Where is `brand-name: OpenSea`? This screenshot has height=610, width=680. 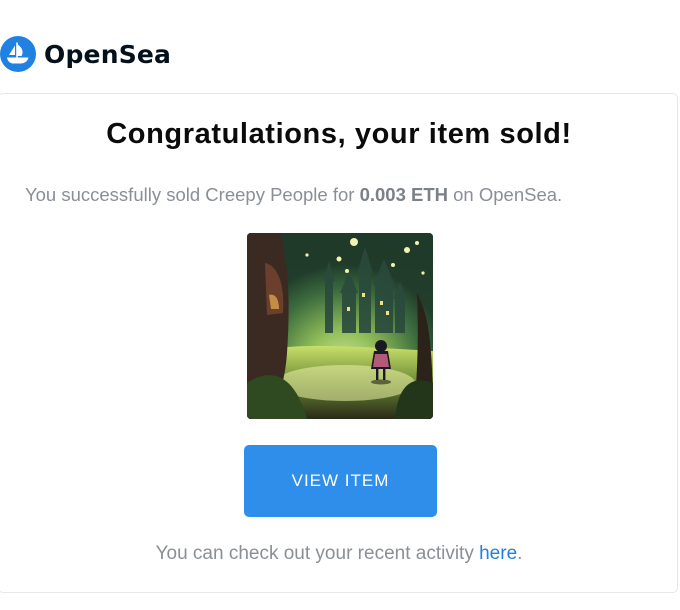
brand-name: OpenSea is located at coordinates (108, 54).